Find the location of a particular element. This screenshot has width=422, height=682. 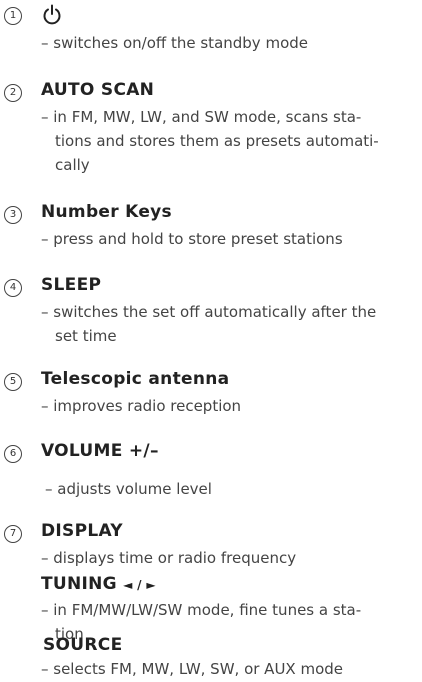

item-number: 5 is located at coordinates (13, 382).